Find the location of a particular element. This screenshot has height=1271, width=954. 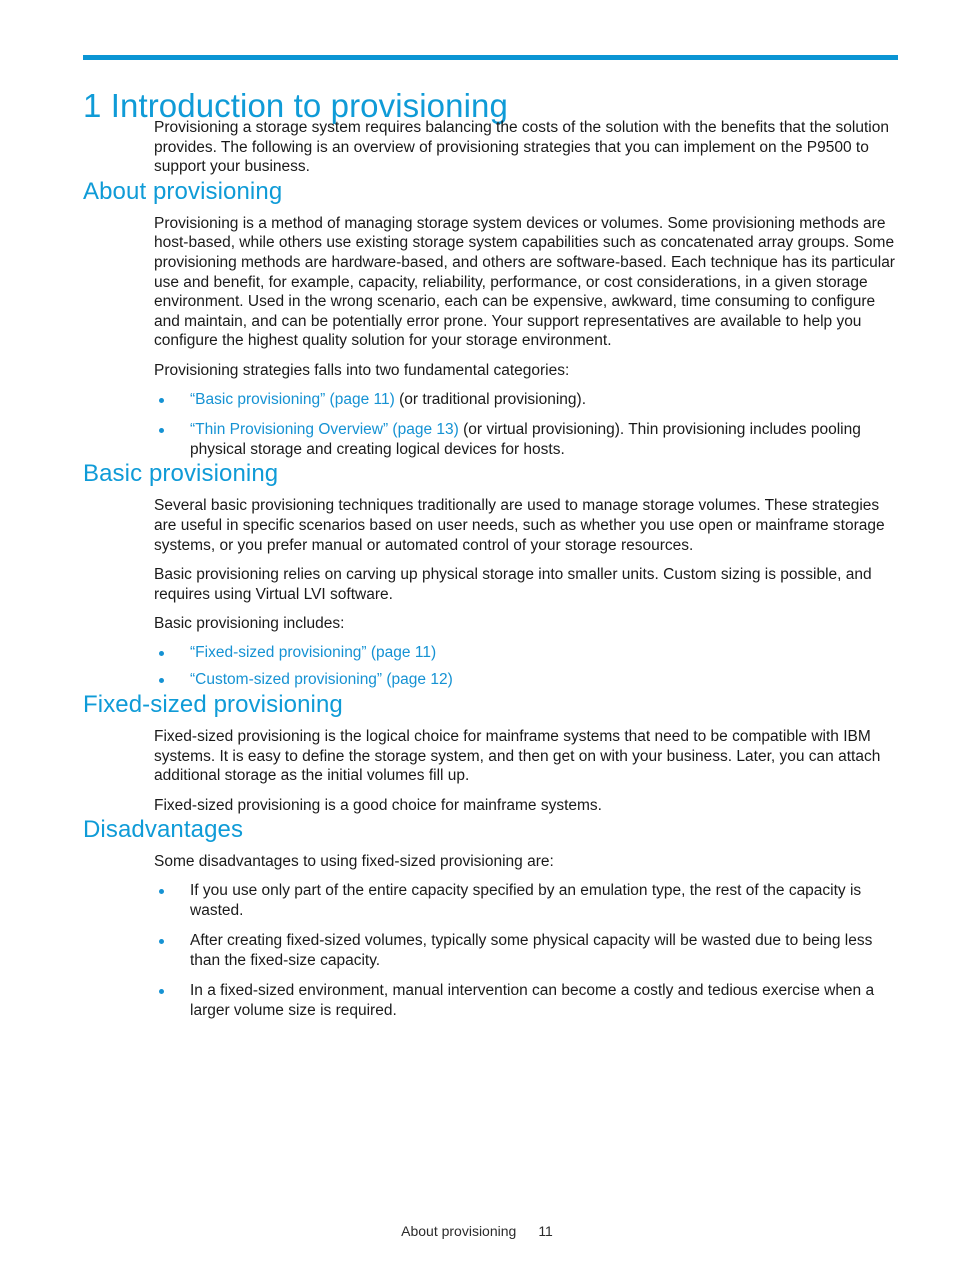

xref-fixed-sized-provisioning: “Fixed-sized provisioning” (page 11) is located at coordinates (313, 652).